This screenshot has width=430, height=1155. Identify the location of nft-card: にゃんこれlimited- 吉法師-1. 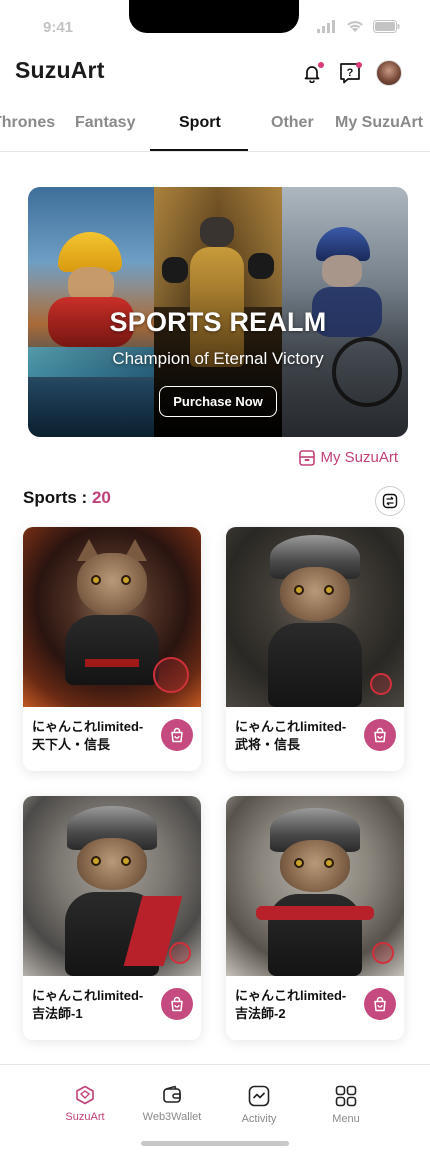
(112, 918).